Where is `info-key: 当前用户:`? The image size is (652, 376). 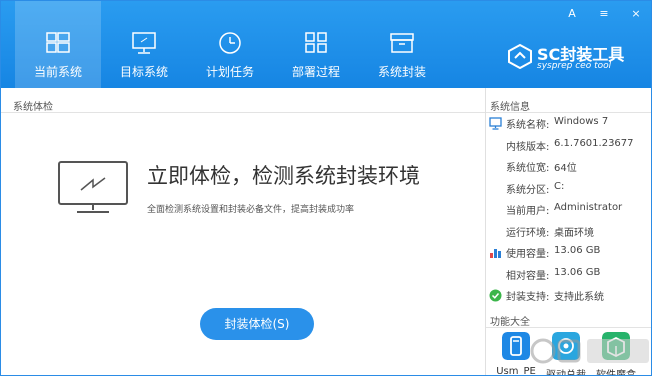 info-key: 当前用户: is located at coordinates (528, 211).